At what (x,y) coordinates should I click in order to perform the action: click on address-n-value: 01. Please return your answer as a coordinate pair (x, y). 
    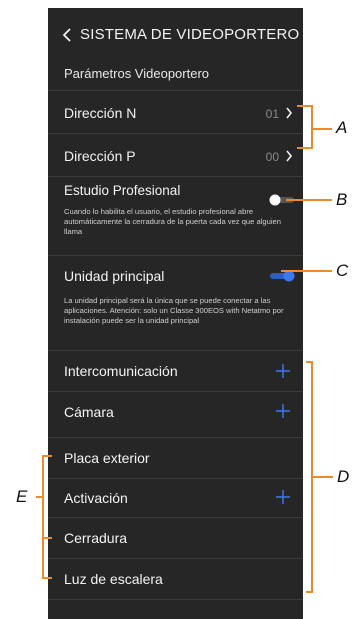
    Looking at the image, I should click on (272, 114).